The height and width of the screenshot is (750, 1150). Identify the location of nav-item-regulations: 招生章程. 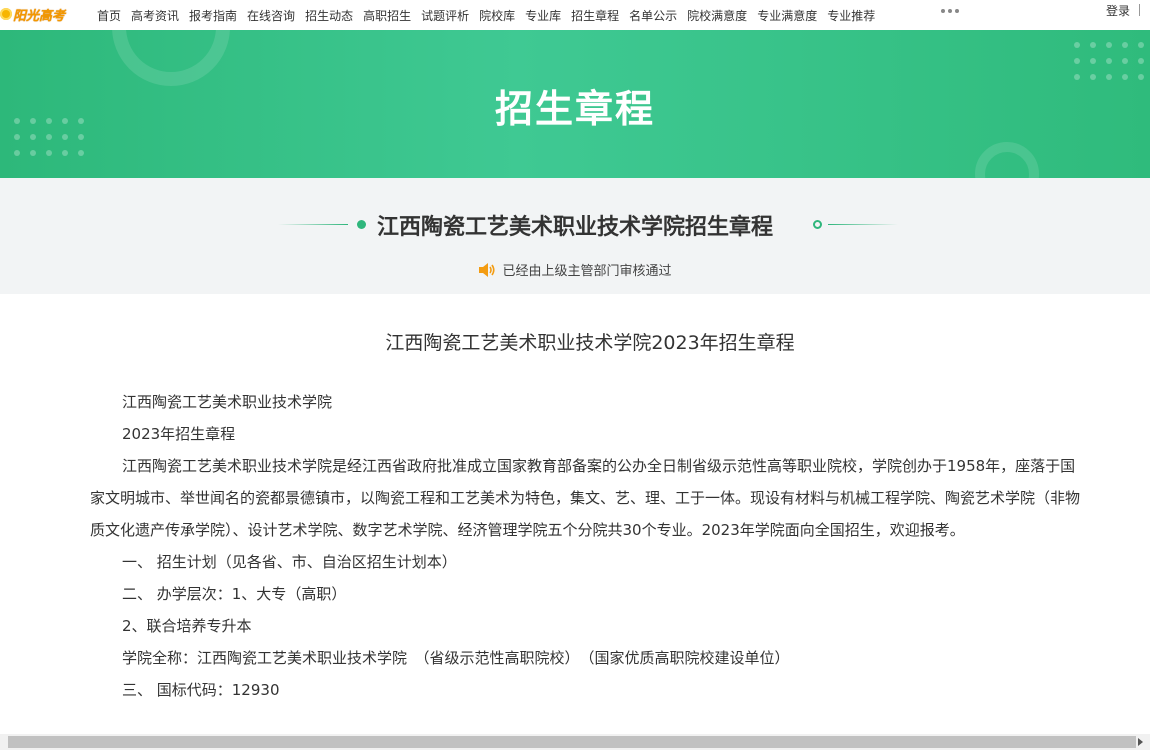
(595, 15).